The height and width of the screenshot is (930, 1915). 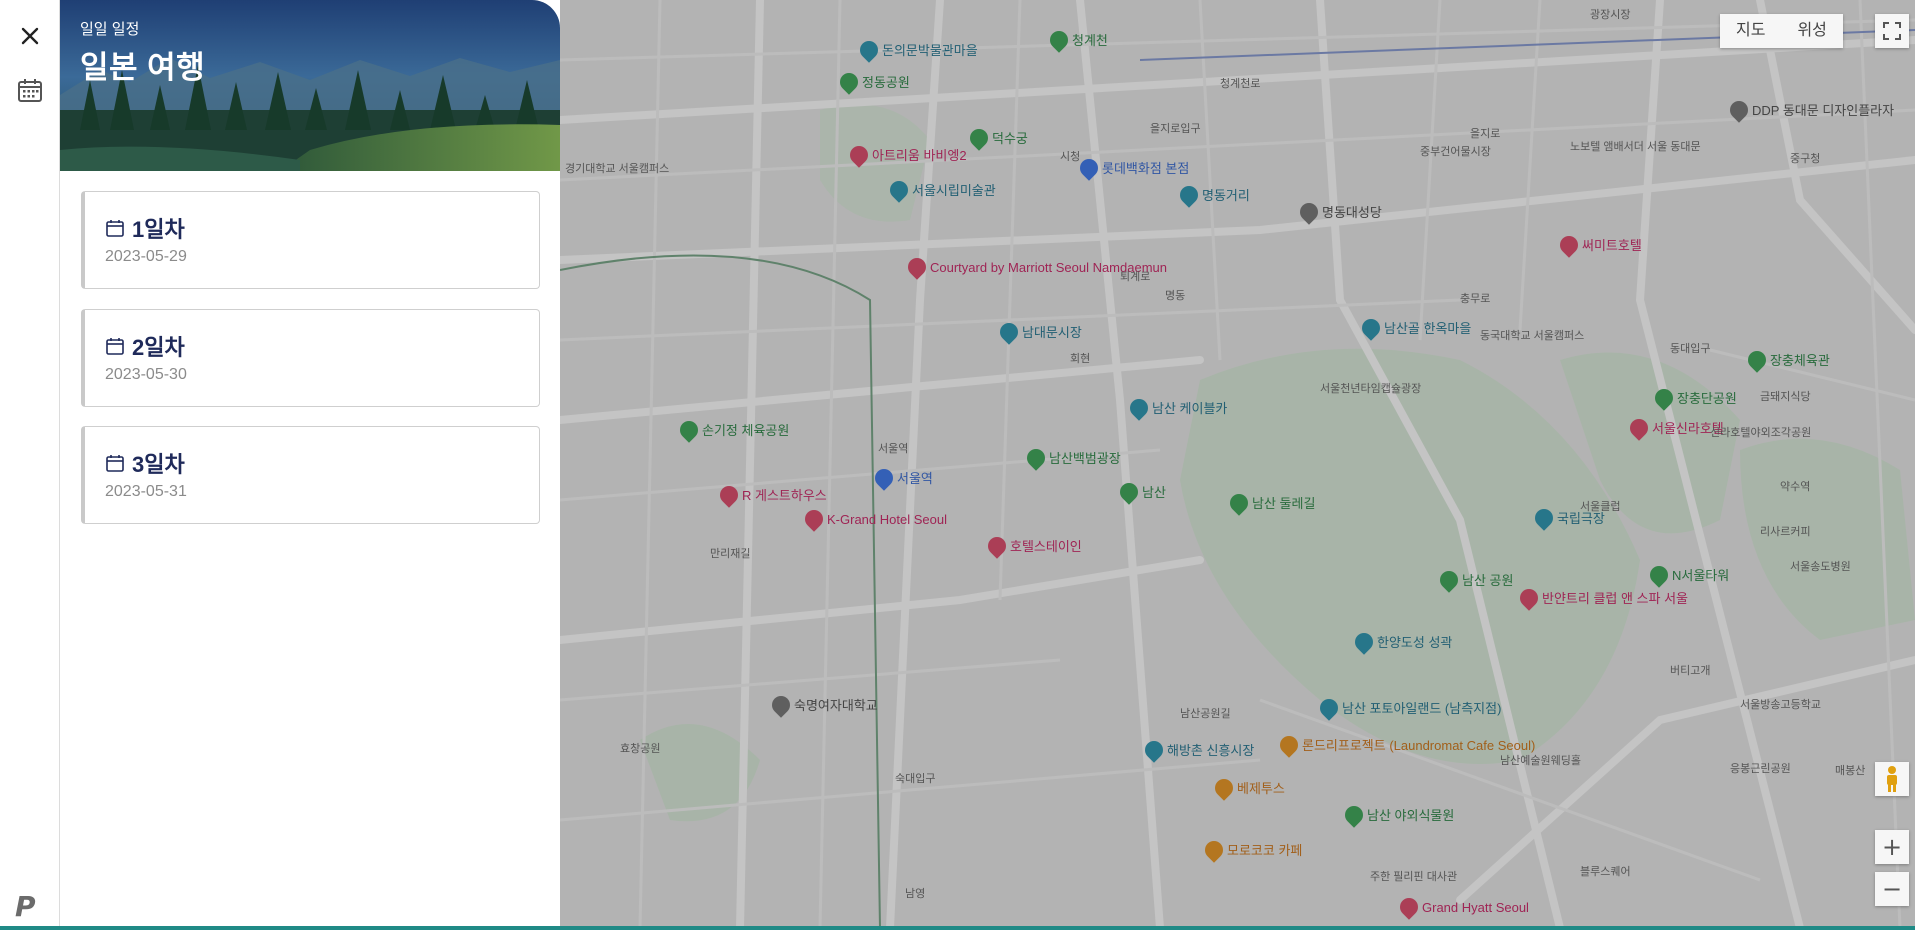 I want to click on poi-marker: 남산골 한옥마을, so click(x=1414, y=327).